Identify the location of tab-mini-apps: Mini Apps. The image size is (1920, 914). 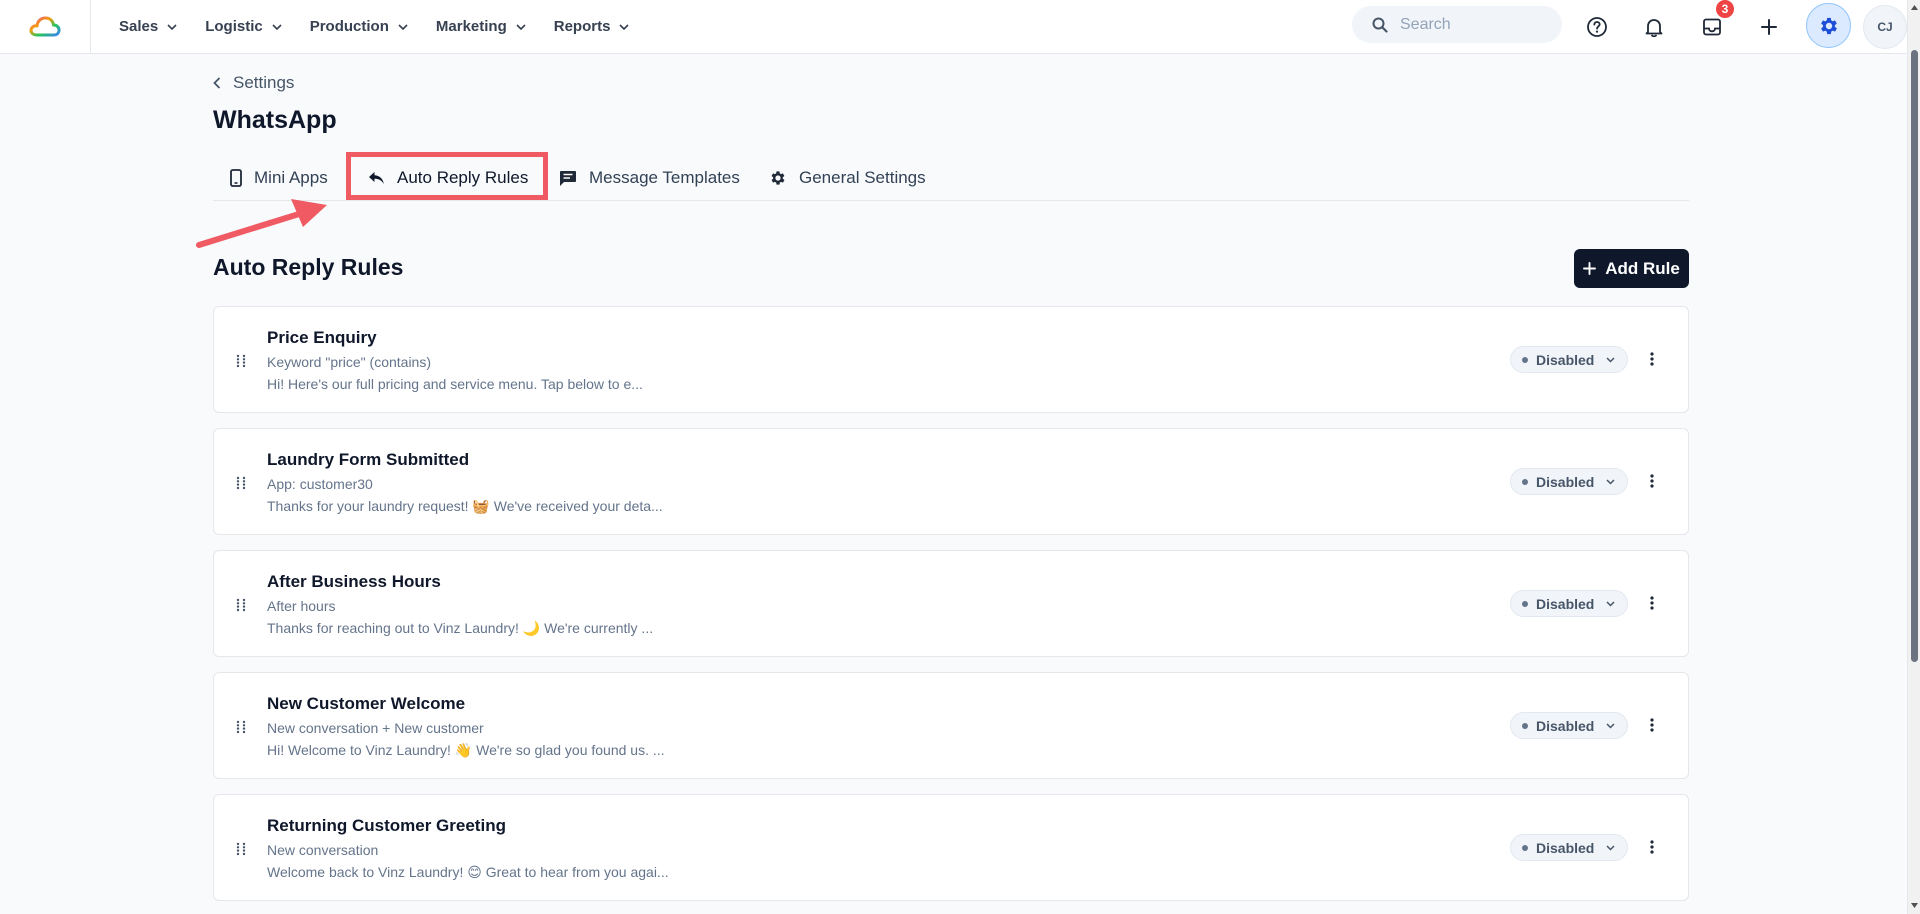
(279, 178).